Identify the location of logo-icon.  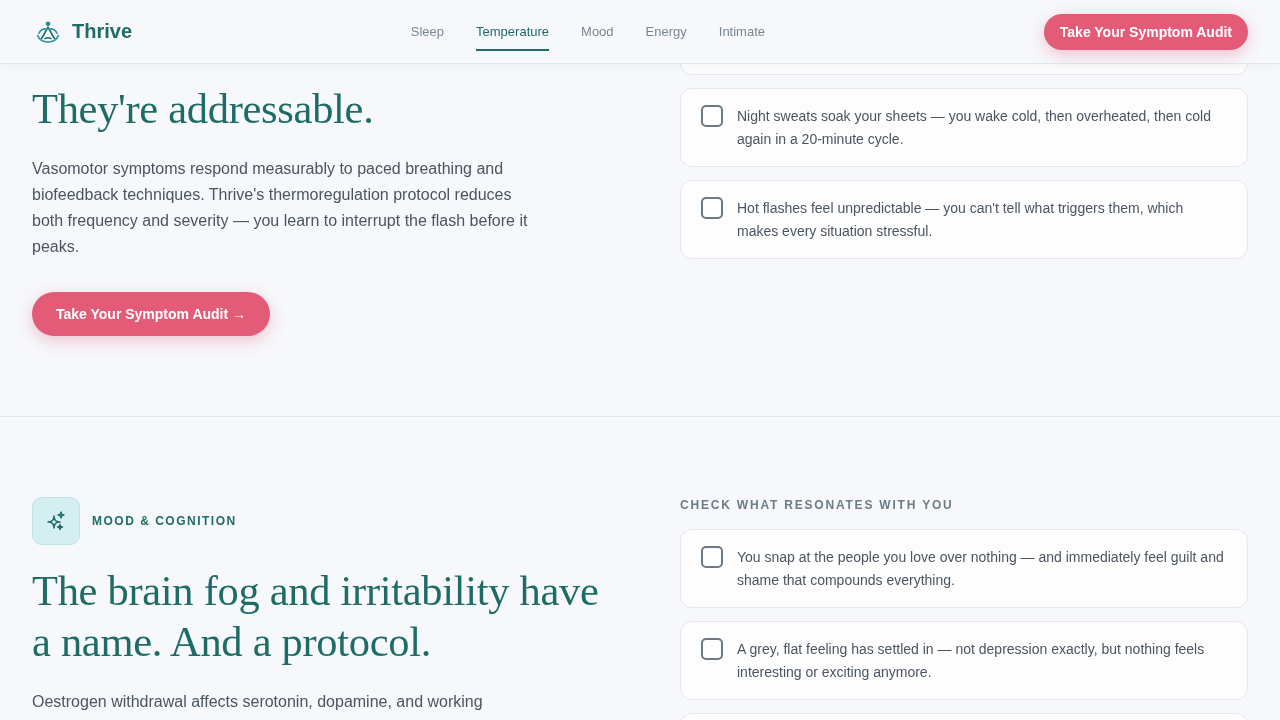
(48, 31).